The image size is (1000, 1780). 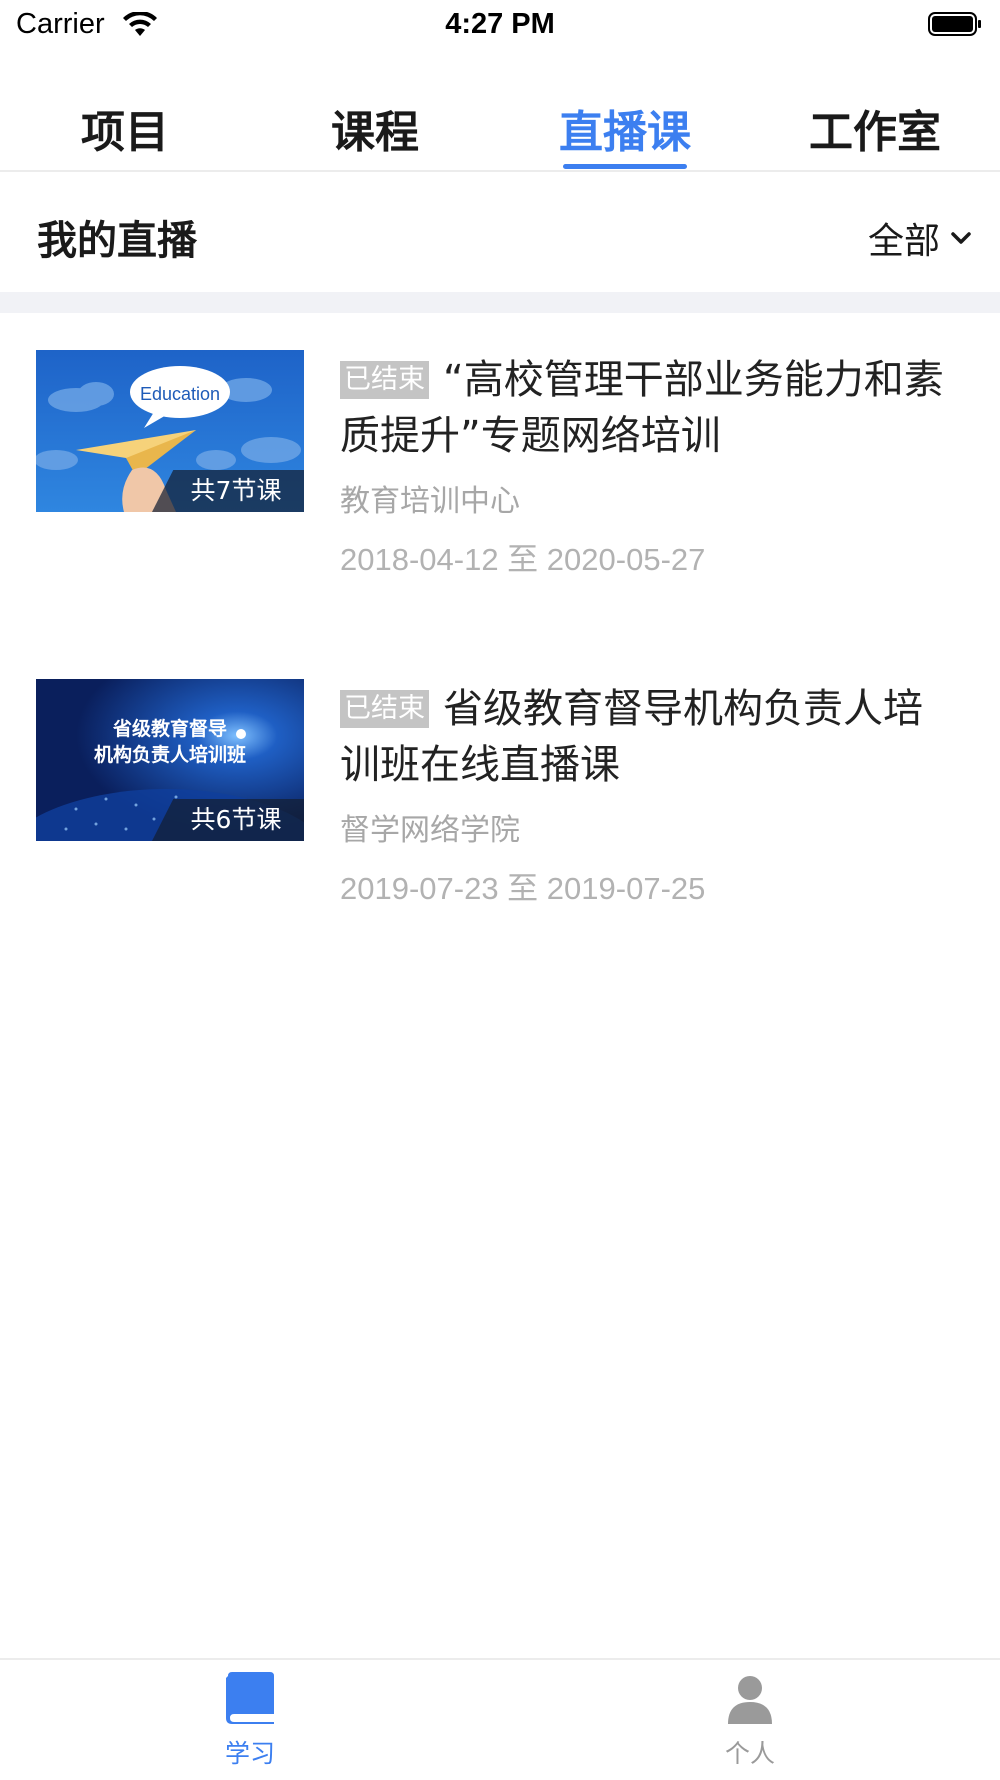 I want to click on section-title: 我的直播, so click(x=117, y=241).